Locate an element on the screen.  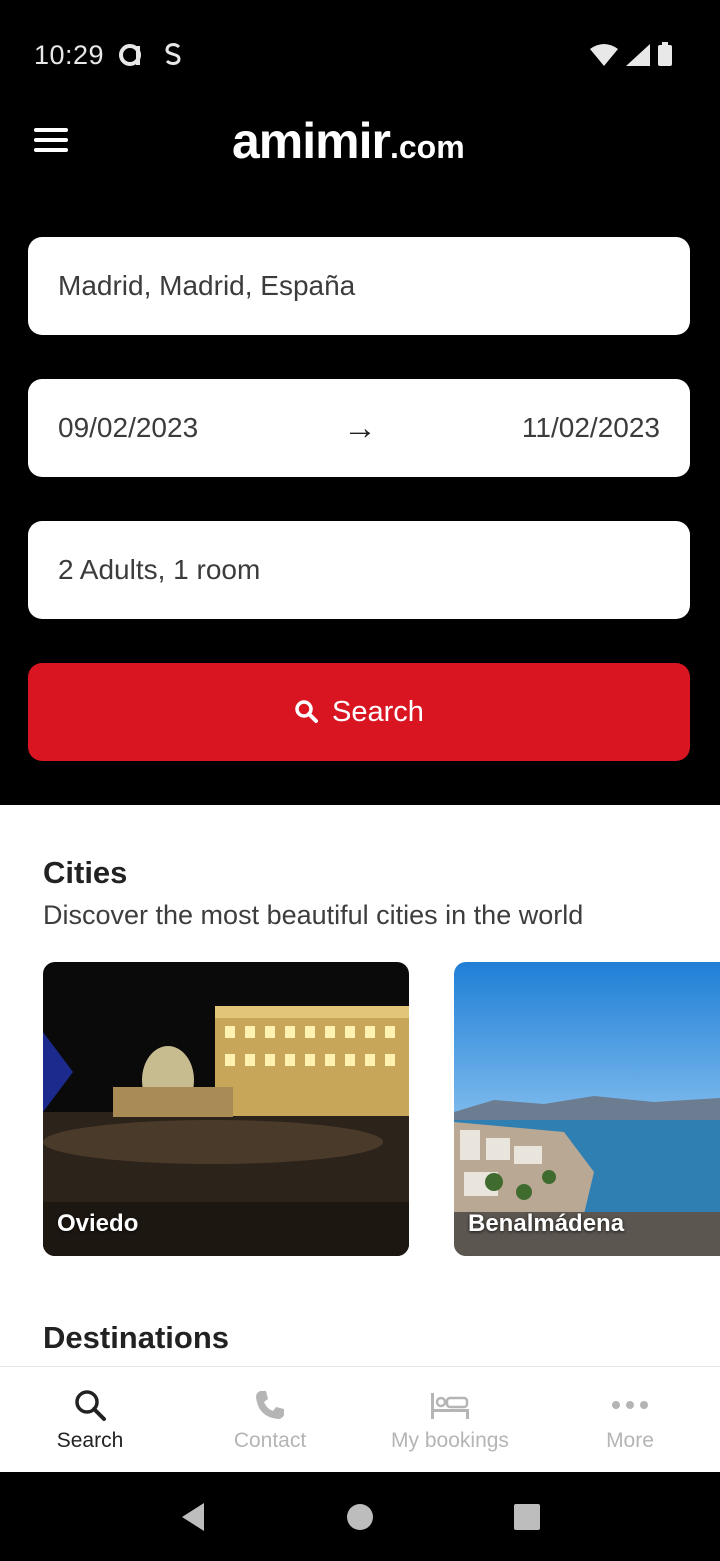
guests-value: 2 Adults, 1 room is located at coordinates (159, 569).